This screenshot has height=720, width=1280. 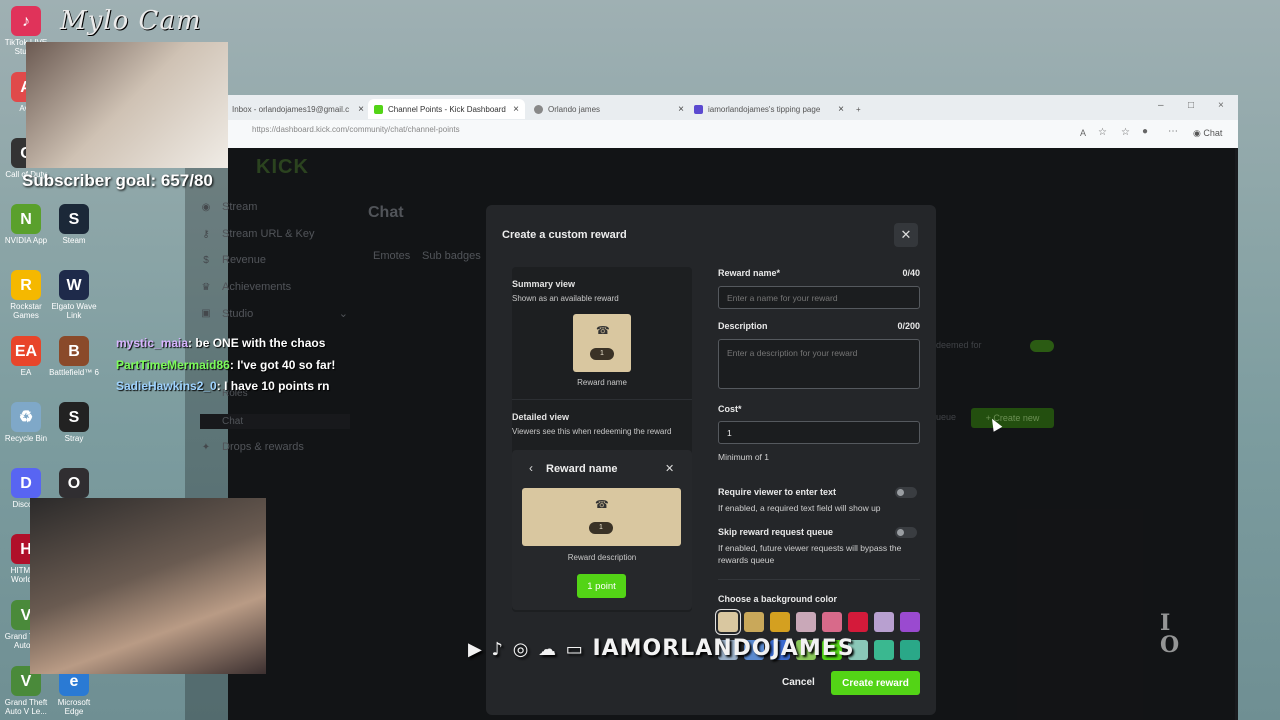 I want to click on app-icon: EA, so click(x=26, y=351).